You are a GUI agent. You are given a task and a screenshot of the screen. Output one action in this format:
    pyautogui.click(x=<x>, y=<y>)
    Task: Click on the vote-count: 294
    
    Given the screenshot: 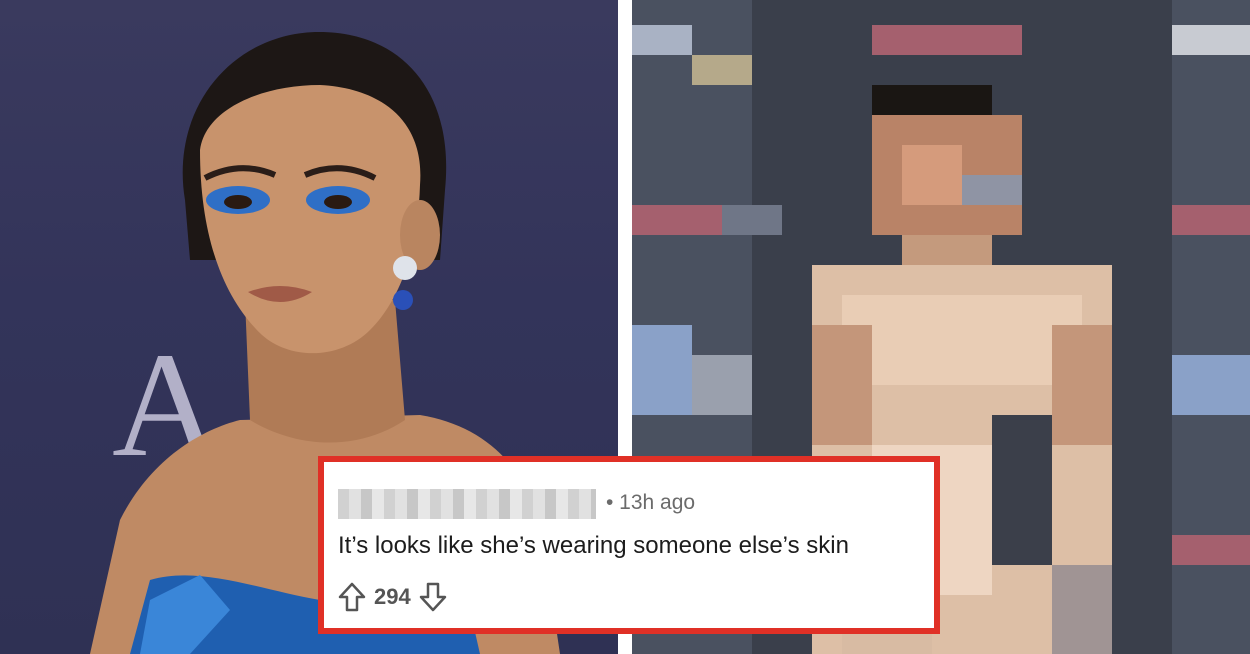 What is the action you would take?
    pyautogui.click(x=392, y=596)
    